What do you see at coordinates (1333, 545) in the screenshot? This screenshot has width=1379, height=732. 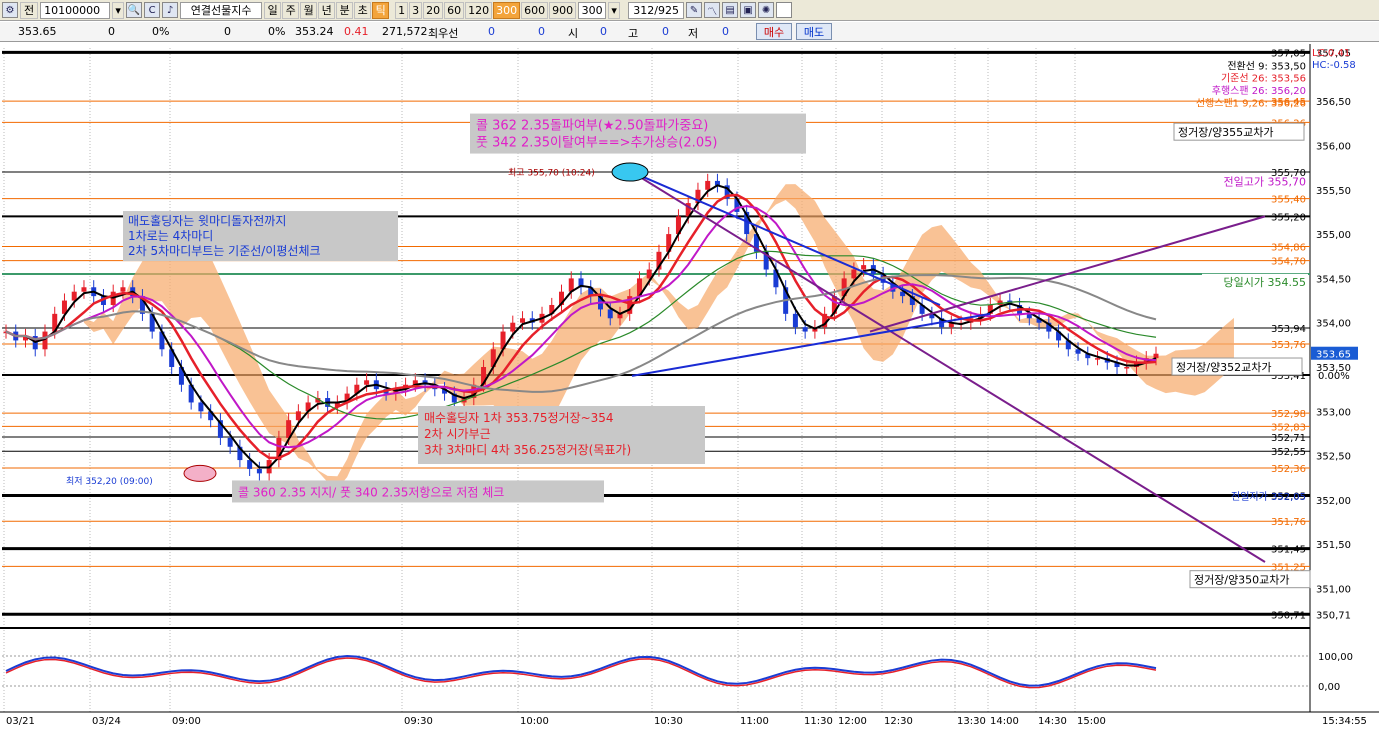 I see `y-tick-label: 351,50` at bounding box center [1333, 545].